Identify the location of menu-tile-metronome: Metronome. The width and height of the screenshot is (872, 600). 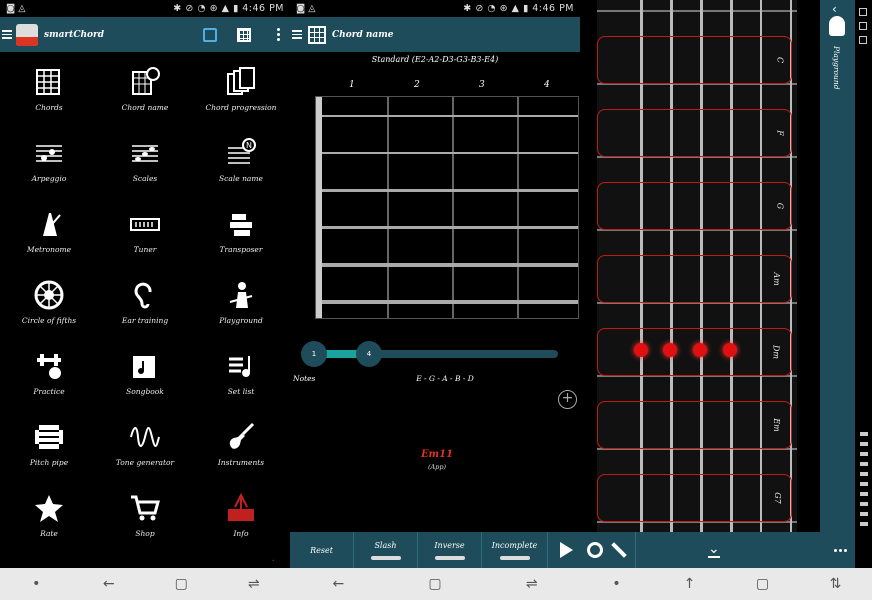
(49, 230).